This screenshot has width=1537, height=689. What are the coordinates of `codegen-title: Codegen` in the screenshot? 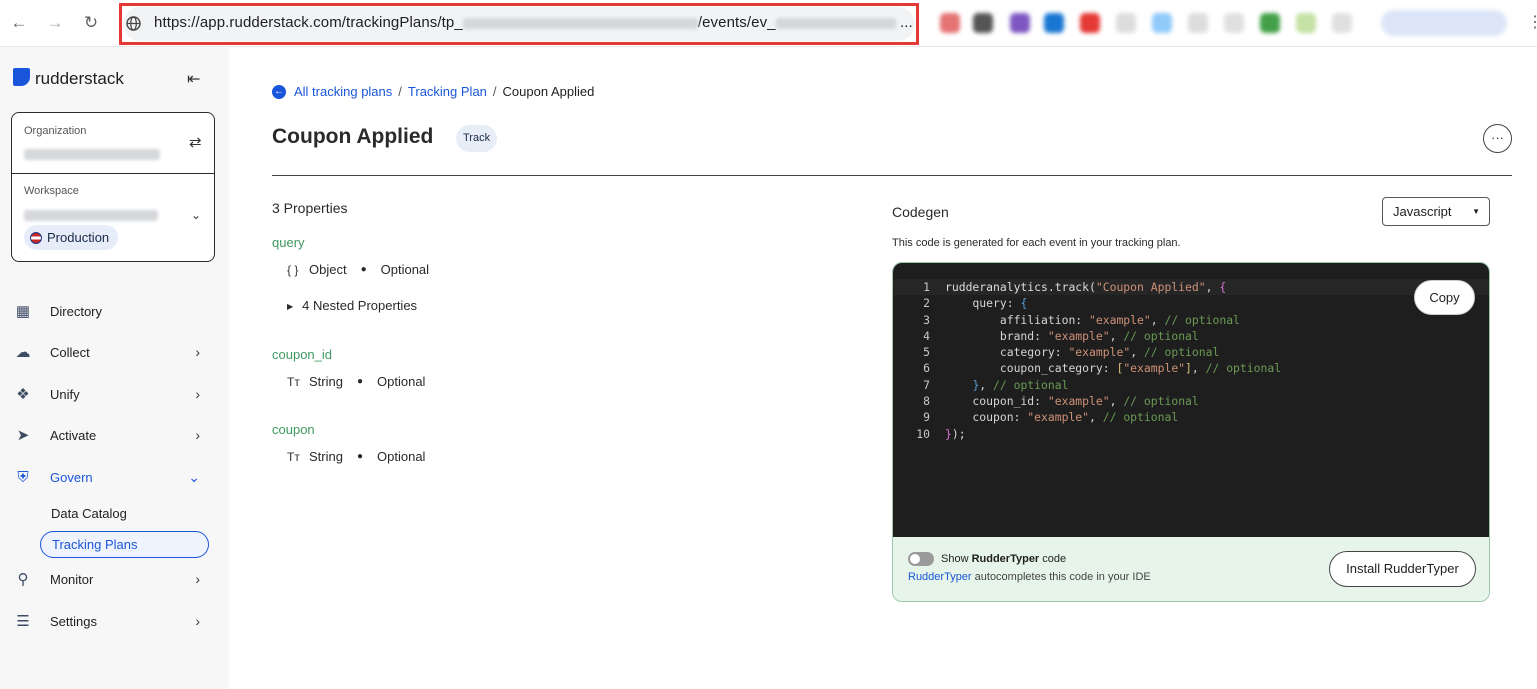 It's located at (920, 212).